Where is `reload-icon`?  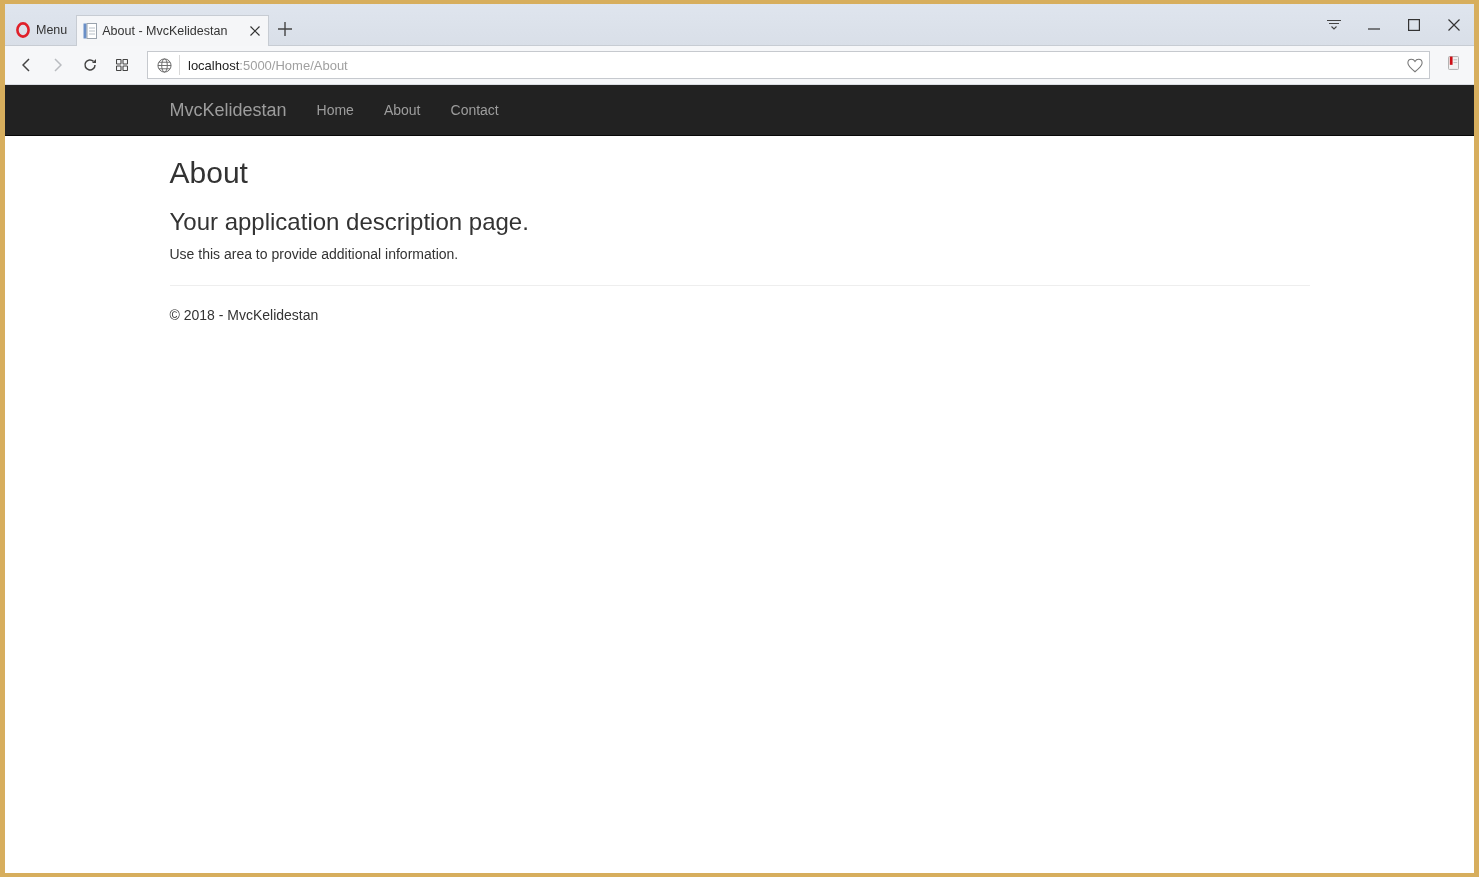 reload-icon is located at coordinates (90, 65).